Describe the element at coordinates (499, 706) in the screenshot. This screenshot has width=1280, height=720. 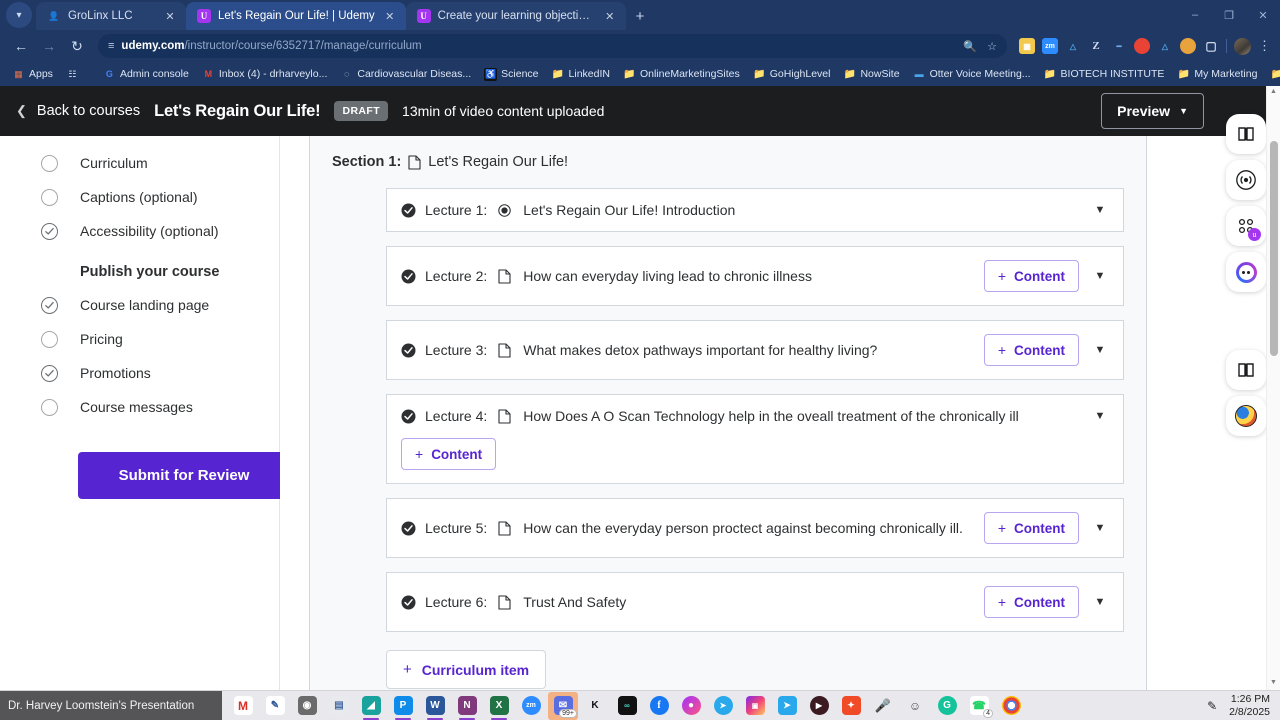
I see `excel-icon: X` at that location.